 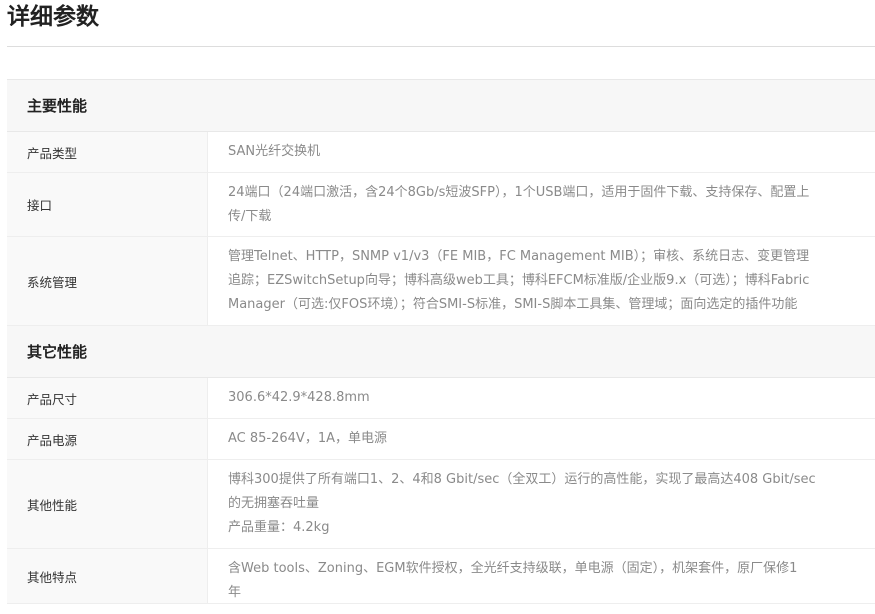 What do you see at coordinates (274, 151) in the screenshot?
I see `spec-value-line: SAN光纤交换机` at bounding box center [274, 151].